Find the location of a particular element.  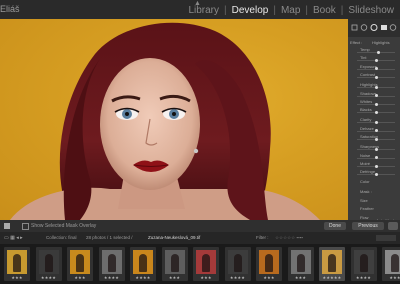

selected-filename: Zuzana-Neukeslová_09.tif is located at coordinates (174, 237).